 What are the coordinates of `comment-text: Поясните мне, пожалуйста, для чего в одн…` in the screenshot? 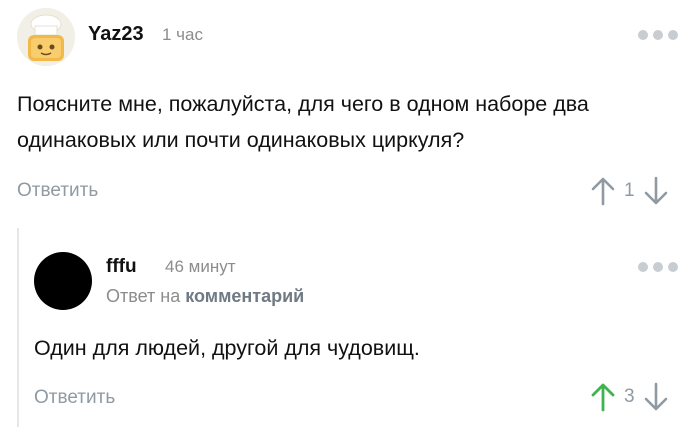 It's located at (303, 122).